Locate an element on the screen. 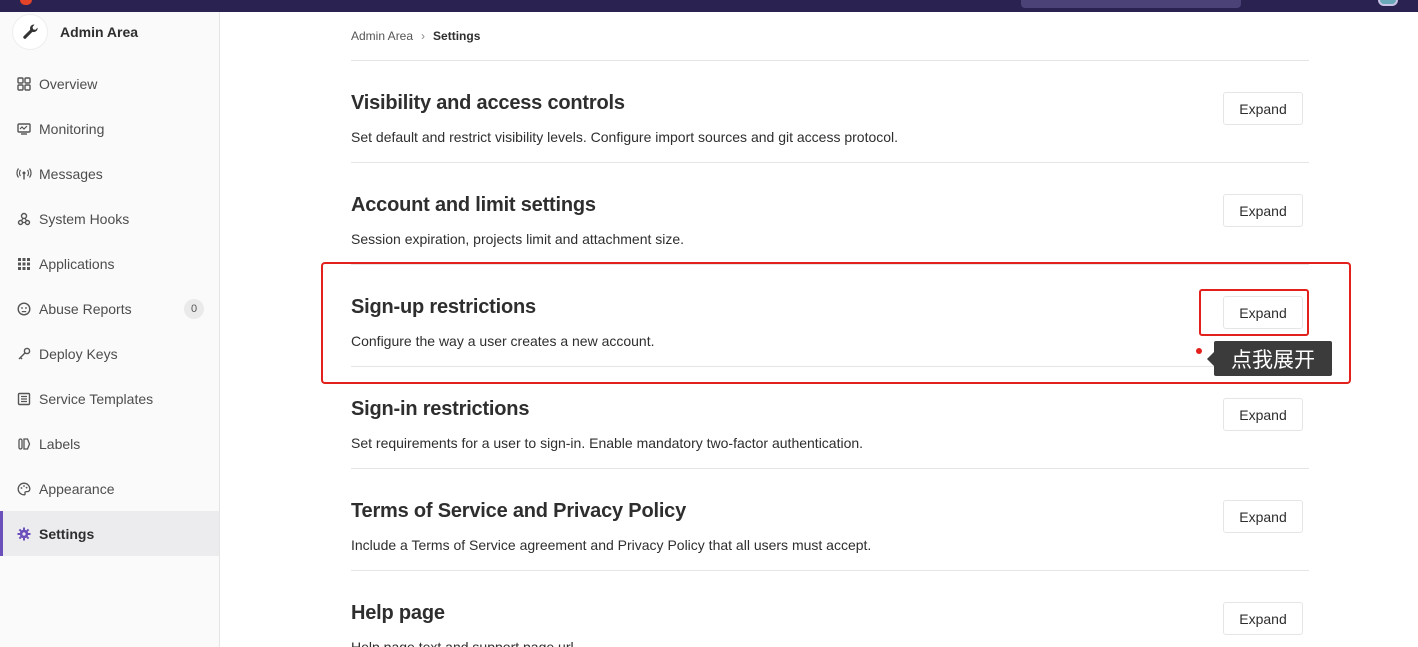 The height and width of the screenshot is (647, 1418). section-description: Help page text and support page url. is located at coordinates (464, 643).